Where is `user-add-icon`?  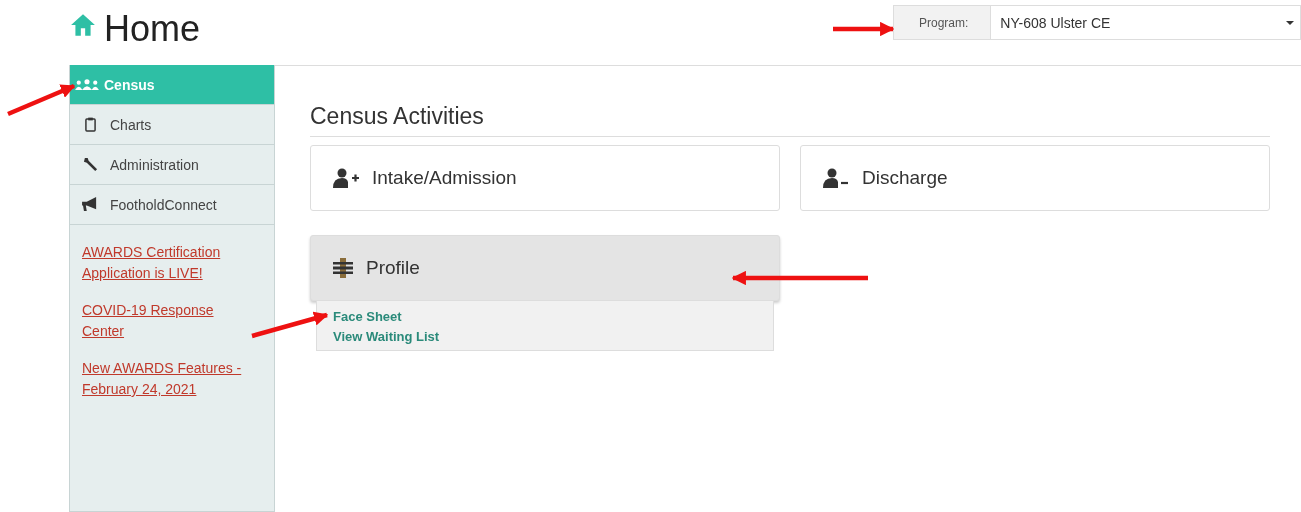
user-add-icon is located at coordinates (346, 178).